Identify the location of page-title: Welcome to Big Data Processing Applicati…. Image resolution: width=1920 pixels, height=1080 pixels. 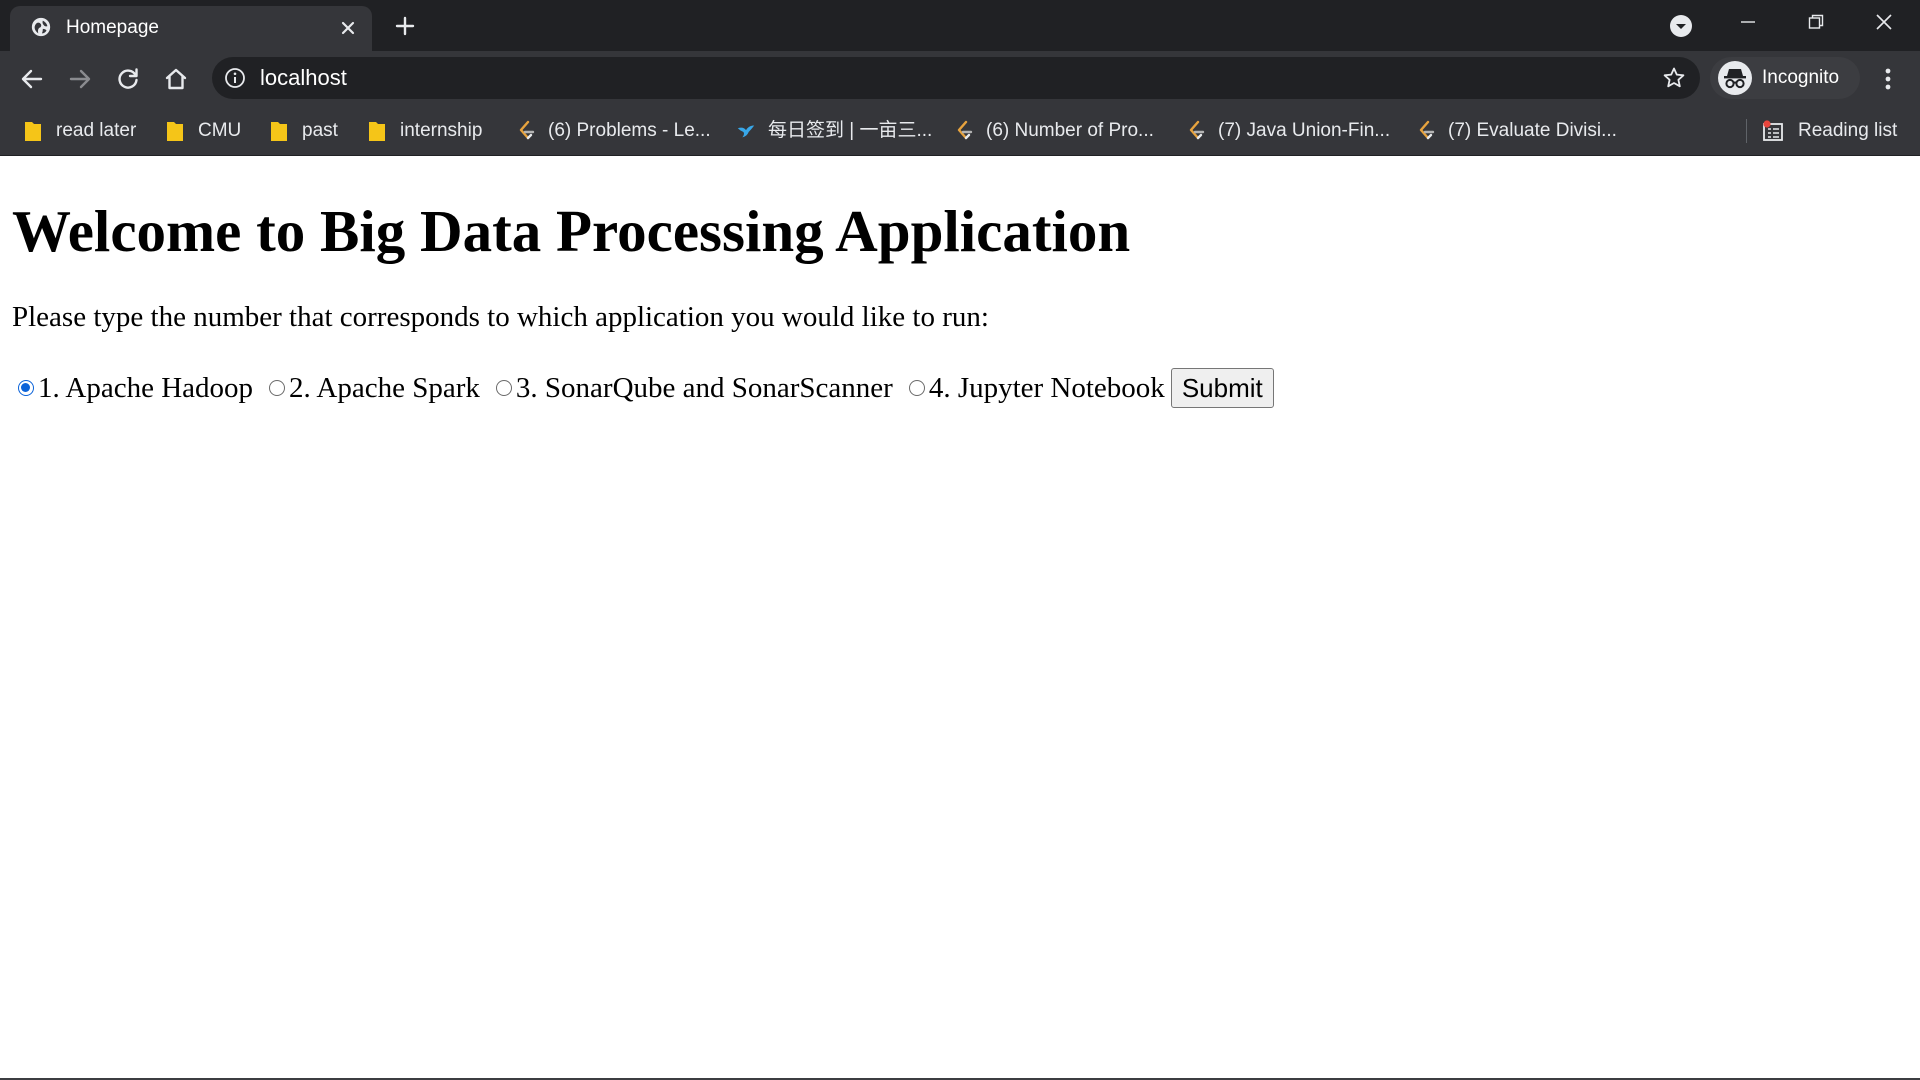
(571, 231).